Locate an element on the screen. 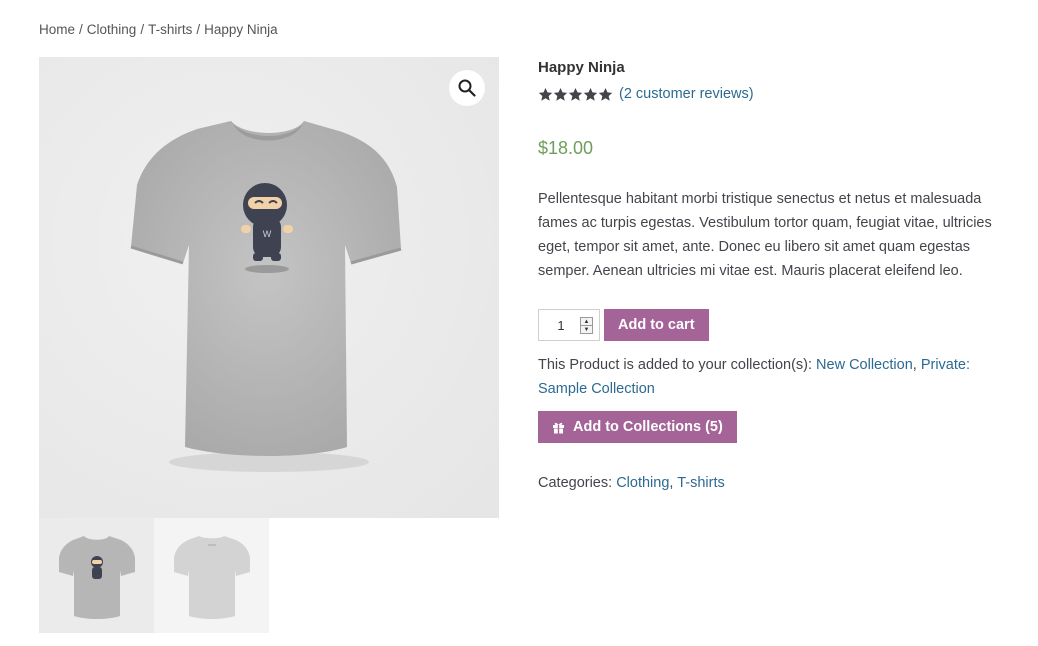 This screenshot has height=646, width=1038. breadcrumb-tshirts: T-shirts is located at coordinates (170, 29).